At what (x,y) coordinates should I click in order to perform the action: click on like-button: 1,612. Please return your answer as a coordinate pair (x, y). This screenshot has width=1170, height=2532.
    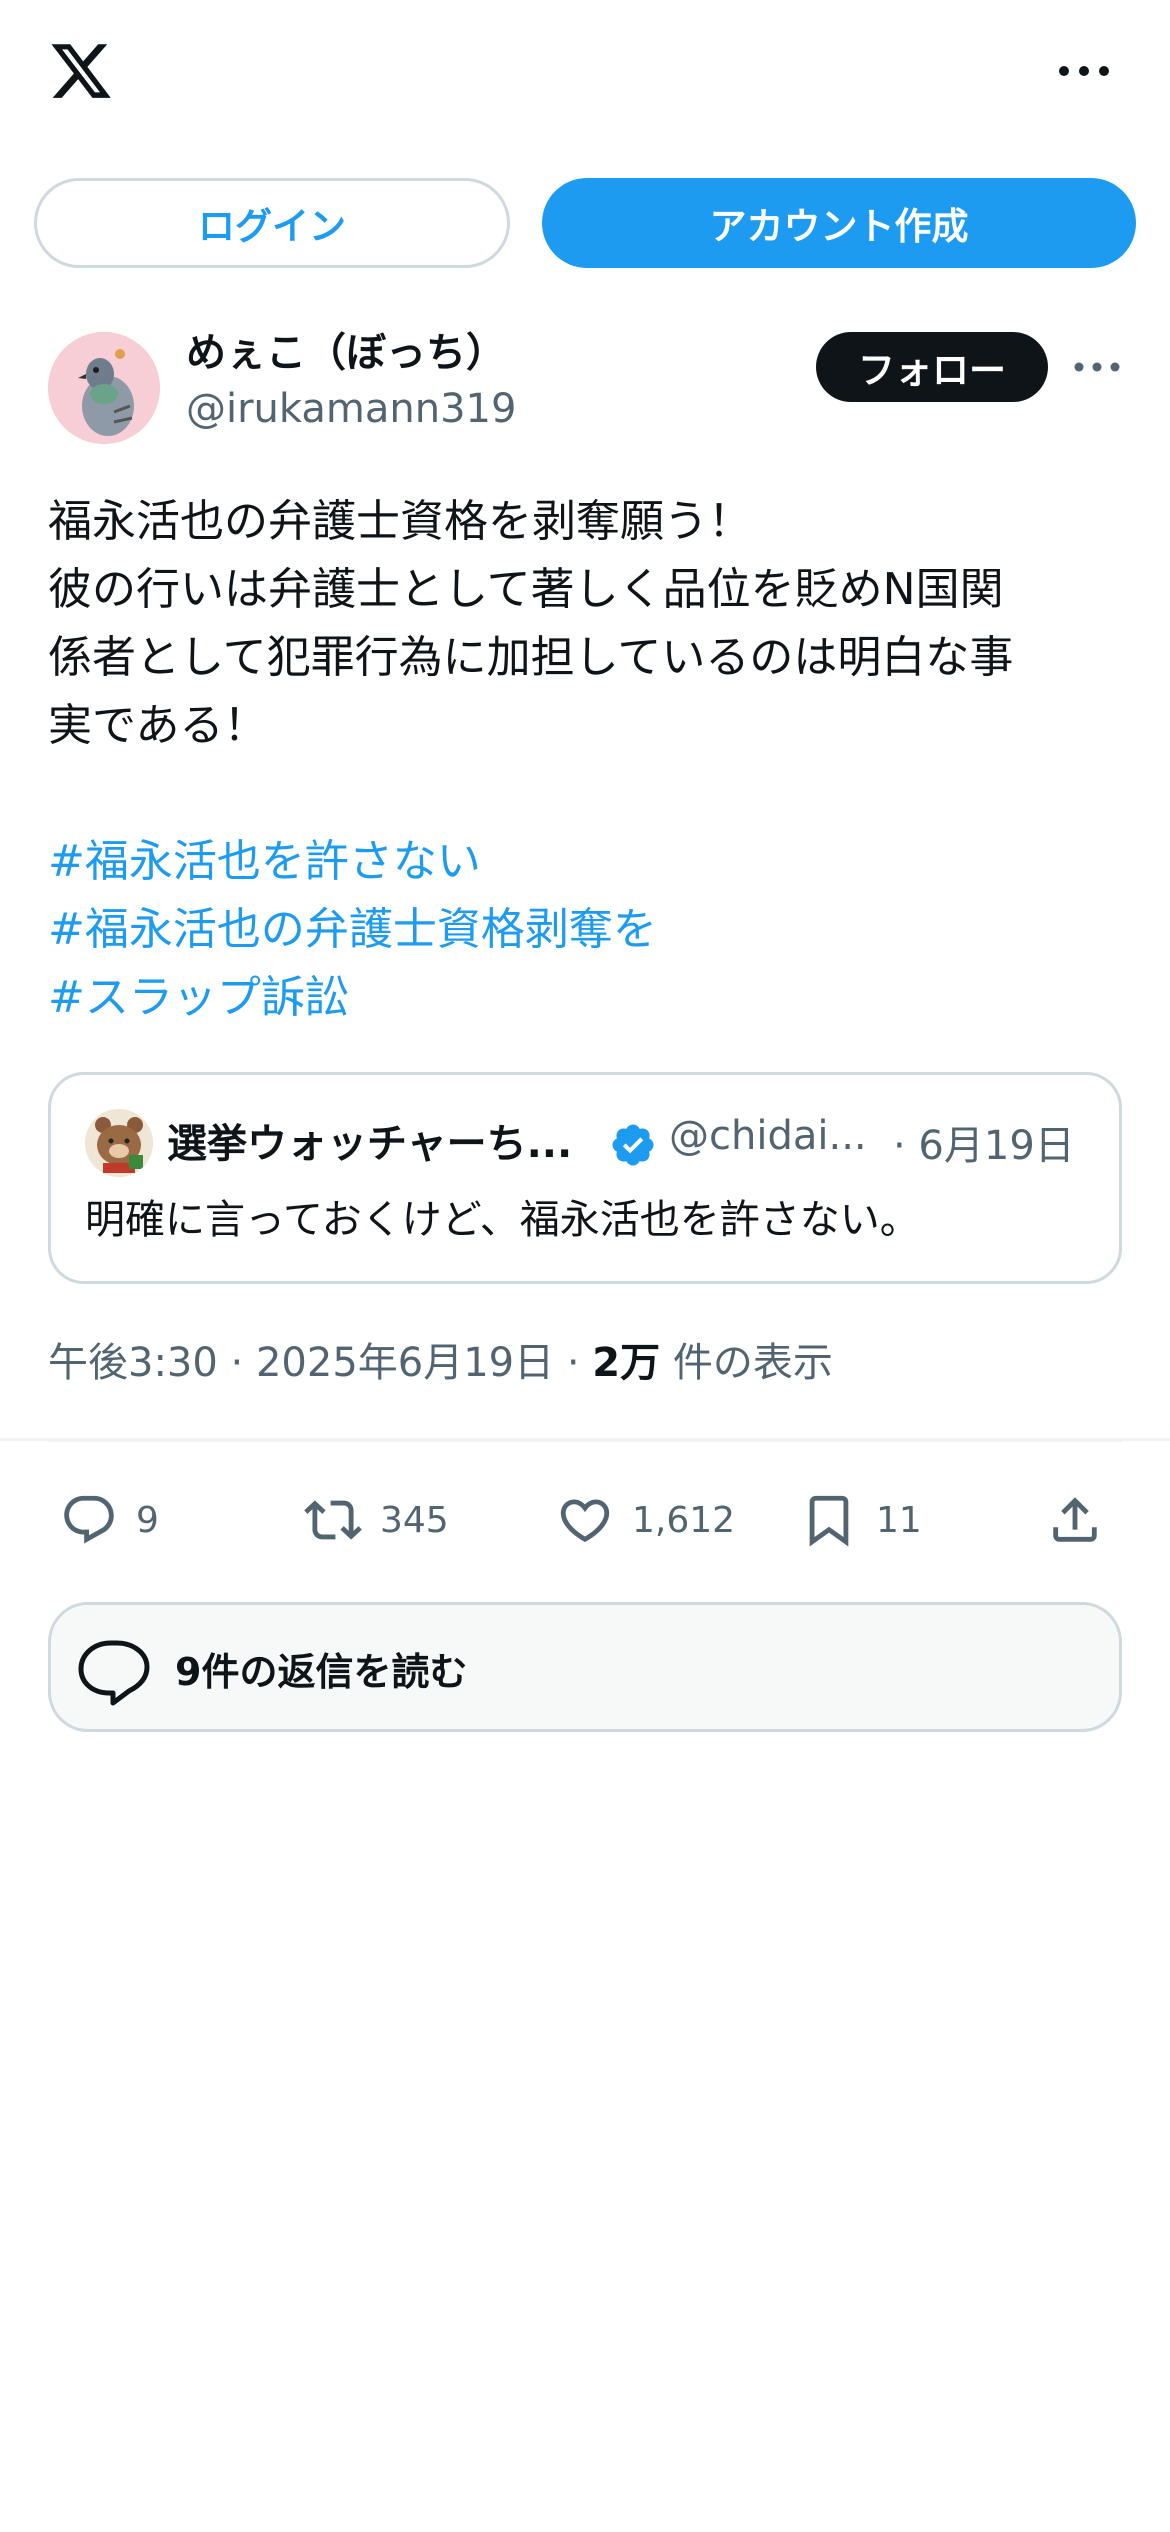
    Looking at the image, I should click on (645, 1520).